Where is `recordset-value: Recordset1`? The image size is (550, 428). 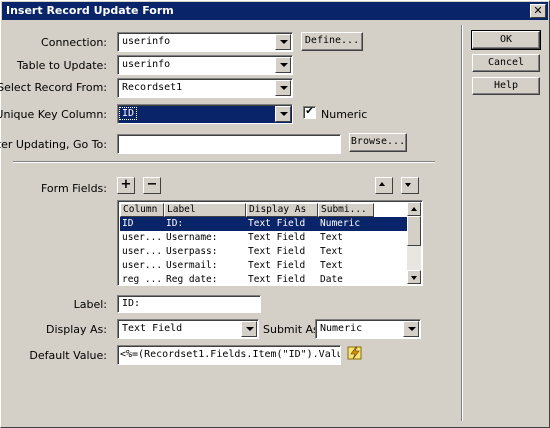
recordset-value: Recordset1 is located at coordinates (152, 87).